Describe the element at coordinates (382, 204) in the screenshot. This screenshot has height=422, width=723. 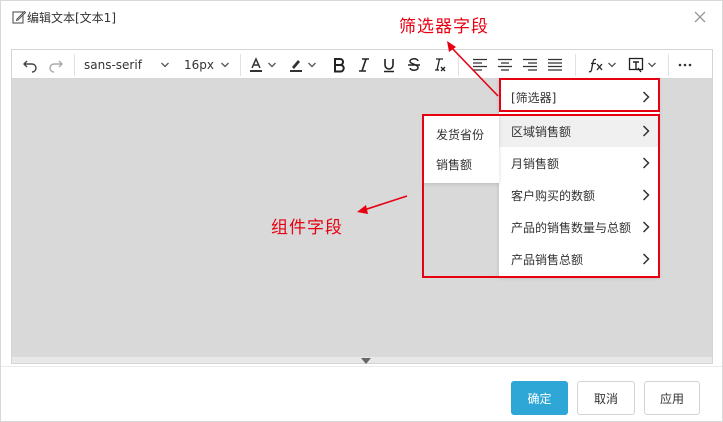
I see `arrow-to-component-field` at that location.